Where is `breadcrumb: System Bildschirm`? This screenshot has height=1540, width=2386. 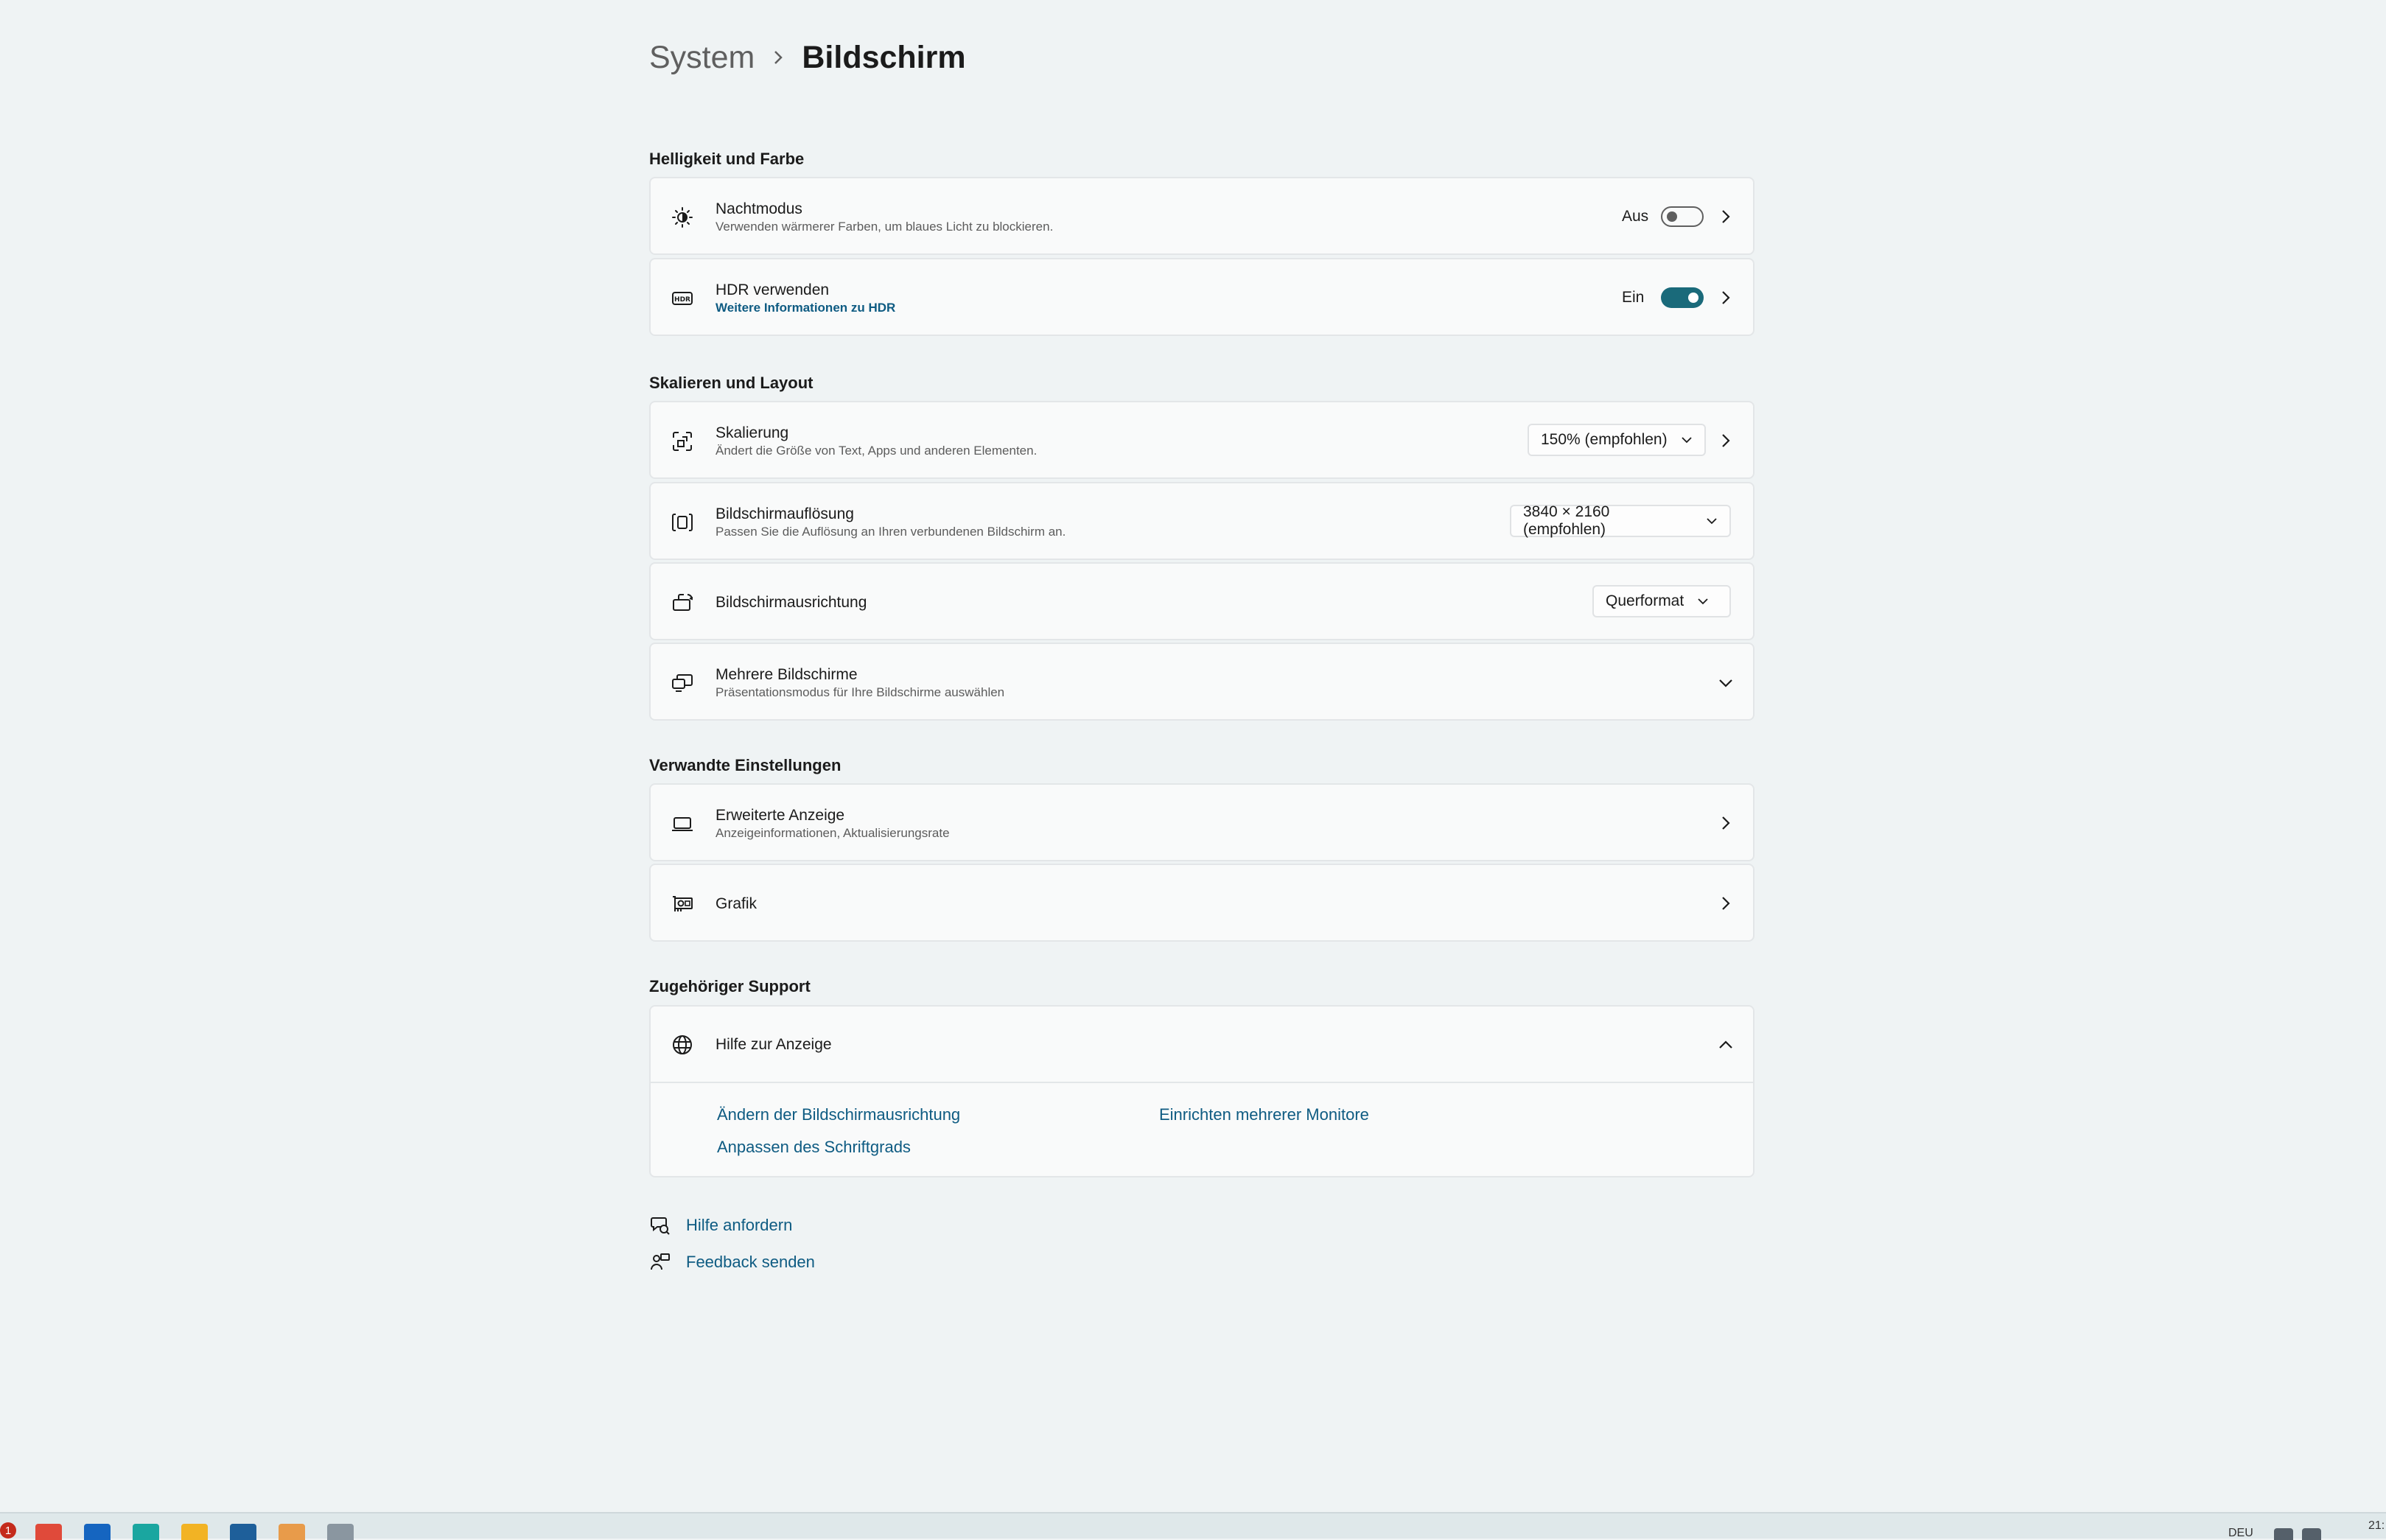 breadcrumb: System Bildschirm is located at coordinates (808, 57).